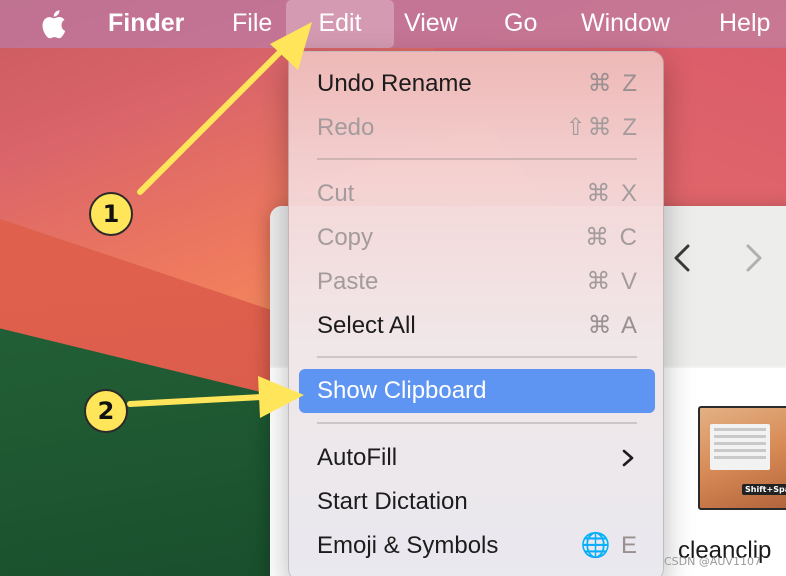 The image size is (786, 576). What do you see at coordinates (477, 546) in the screenshot?
I see `menu-item-emoji-symbols: Emoji & Symbols 🌐 E` at bounding box center [477, 546].